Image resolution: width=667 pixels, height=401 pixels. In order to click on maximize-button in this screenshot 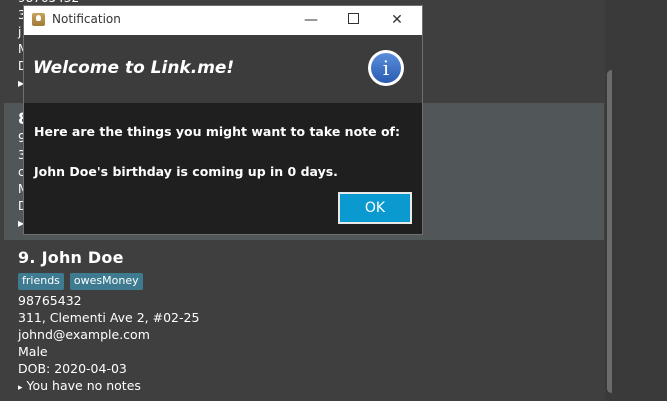, I will do `click(353, 20)`.